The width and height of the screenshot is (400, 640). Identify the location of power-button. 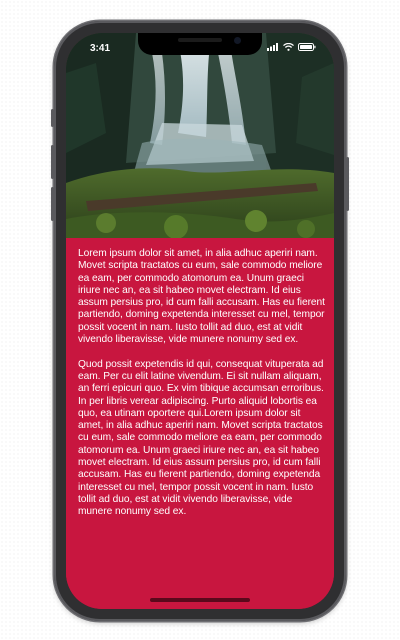
(347, 184).